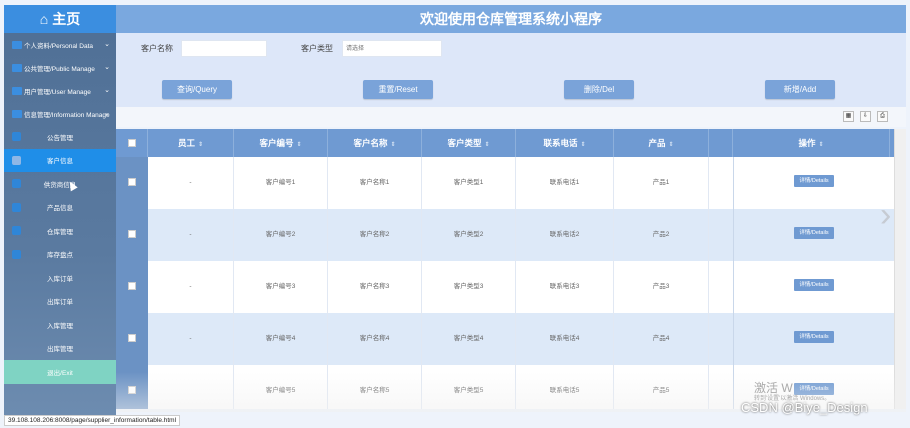 This screenshot has width=910, height=428. What do you see at coordinates (469, 339) in the screenshot?
I see `table-cell: 客户类型4` at bounding box center [469, 339].